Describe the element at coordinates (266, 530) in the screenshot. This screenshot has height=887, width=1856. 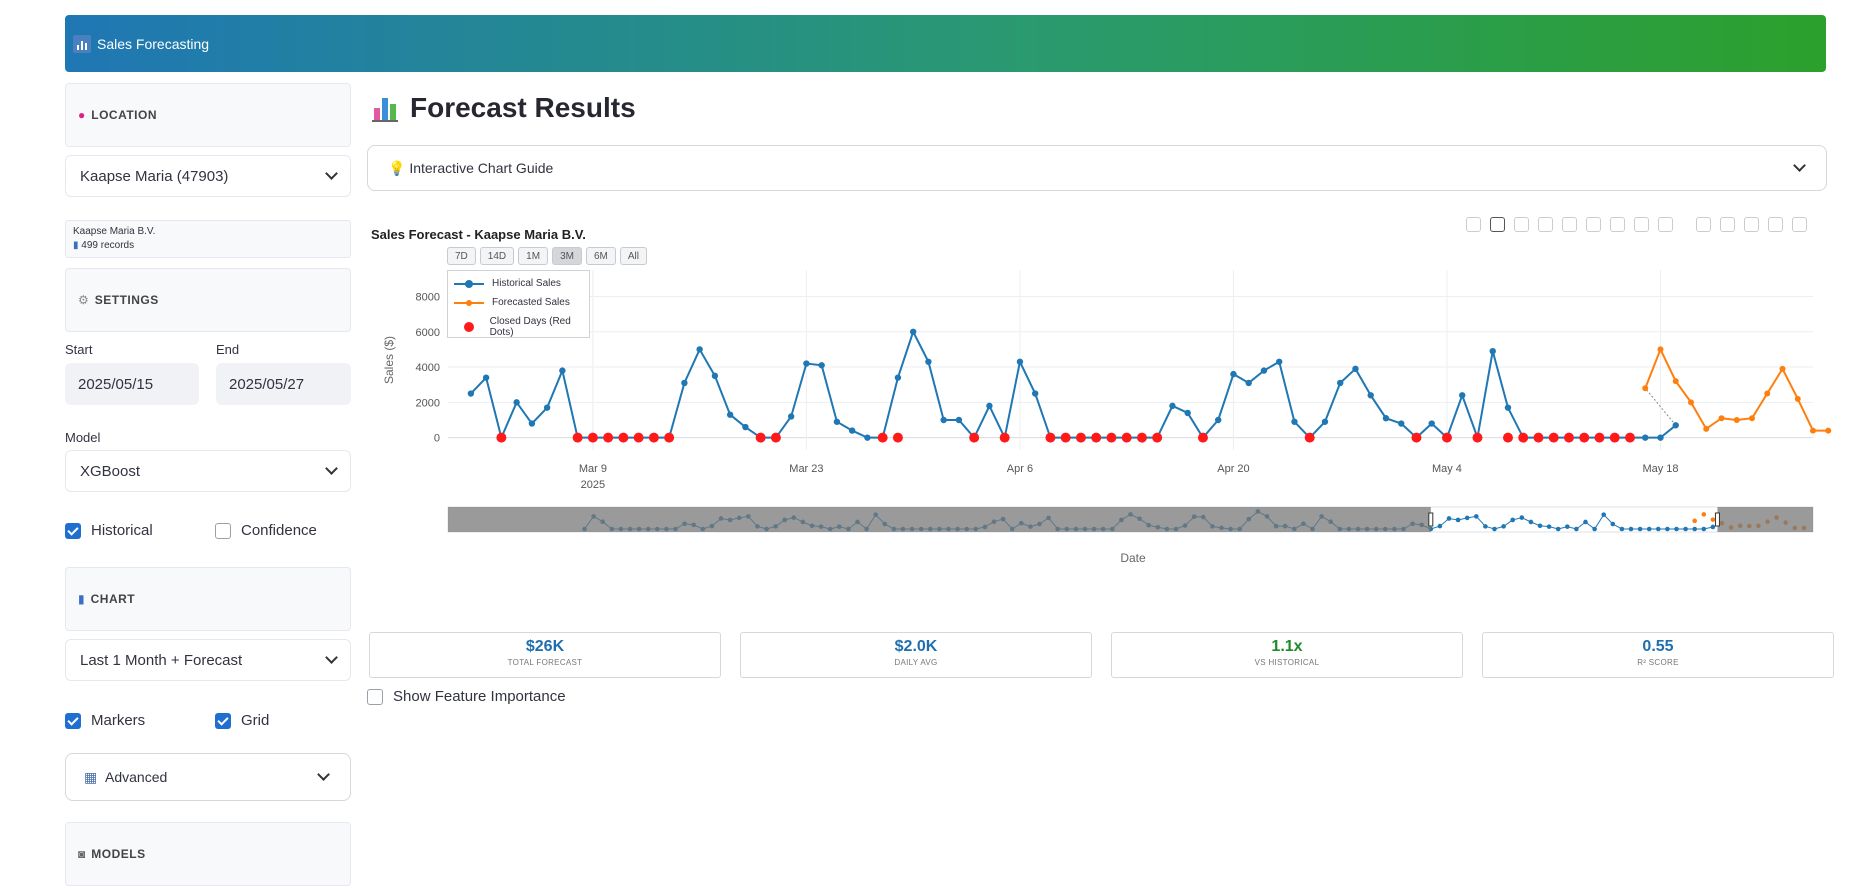
I see `confidence-checkbox: Confidence` at that location.